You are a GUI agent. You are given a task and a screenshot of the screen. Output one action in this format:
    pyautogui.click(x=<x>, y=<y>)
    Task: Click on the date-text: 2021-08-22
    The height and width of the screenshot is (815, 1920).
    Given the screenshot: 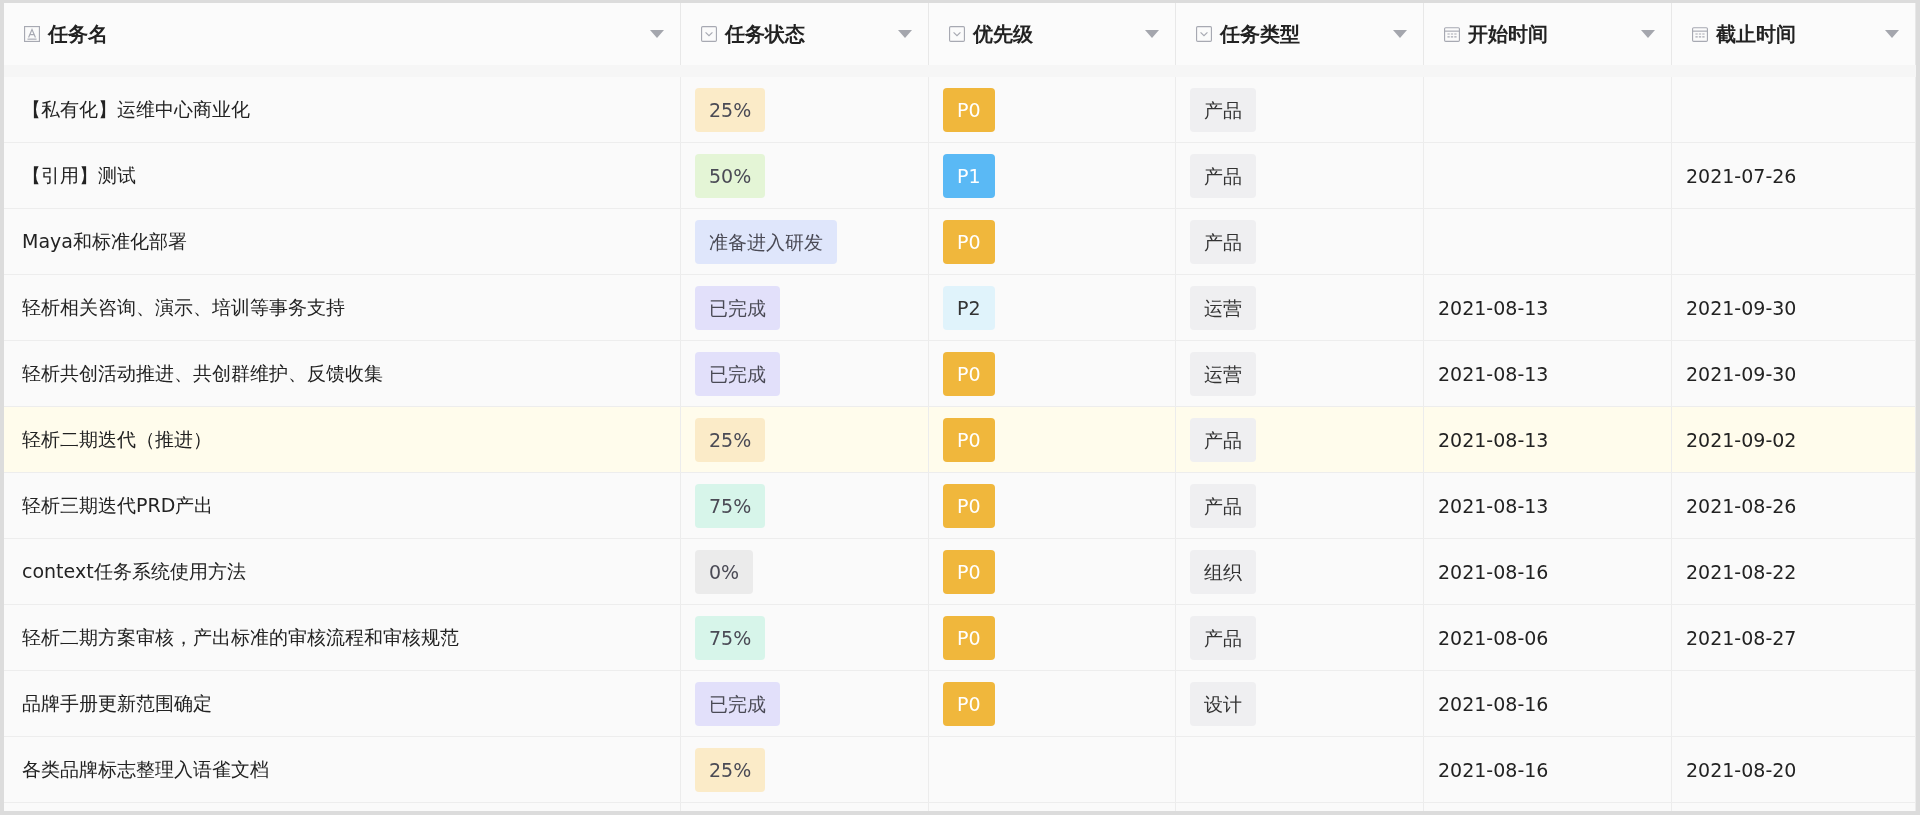 What is the action you would take?
    pyautogui.click(x=1741, y=571)
    